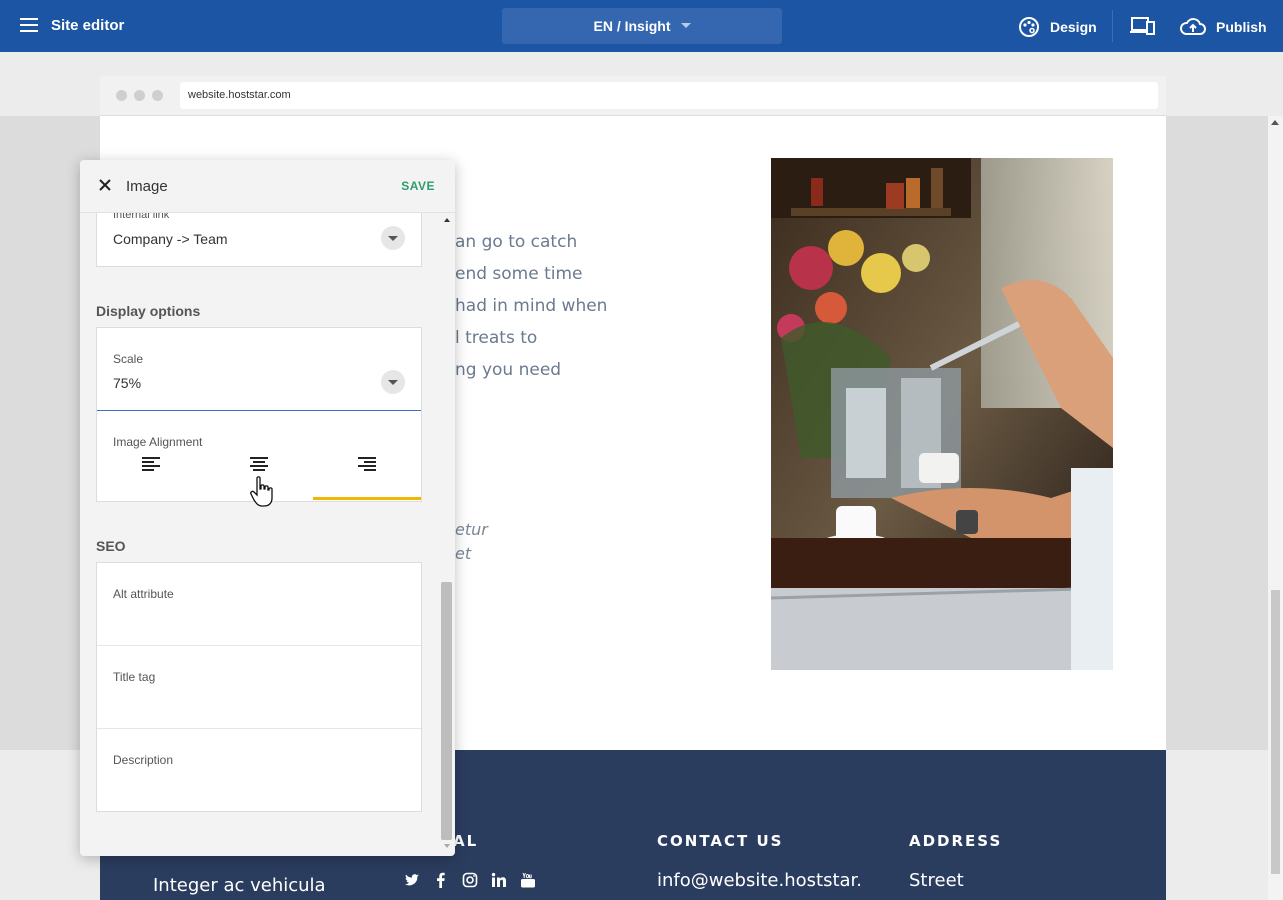 The width and height of the screenshot is (1283, 900). What do you see at coordinates (447, 534) in the screenshot?
I see `panel-scrollbar` at bounding box center [447, 534].